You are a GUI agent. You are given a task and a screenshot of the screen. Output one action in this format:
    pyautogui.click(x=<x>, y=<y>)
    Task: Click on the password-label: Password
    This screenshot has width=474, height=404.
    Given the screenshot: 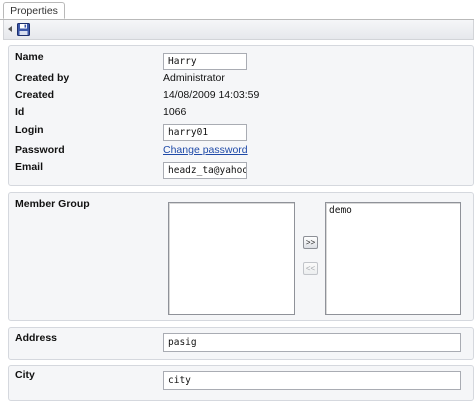 What is the action you would take?
    pyautogui.click(x=40, y=150)
    